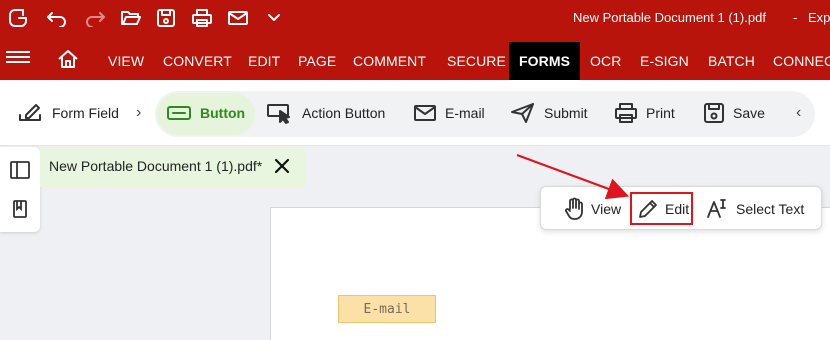 The height and width of the screenshot is (340, 830). I want to click on window-document-title: New Portable Document 1 (1).pdf, so click(669, 17).